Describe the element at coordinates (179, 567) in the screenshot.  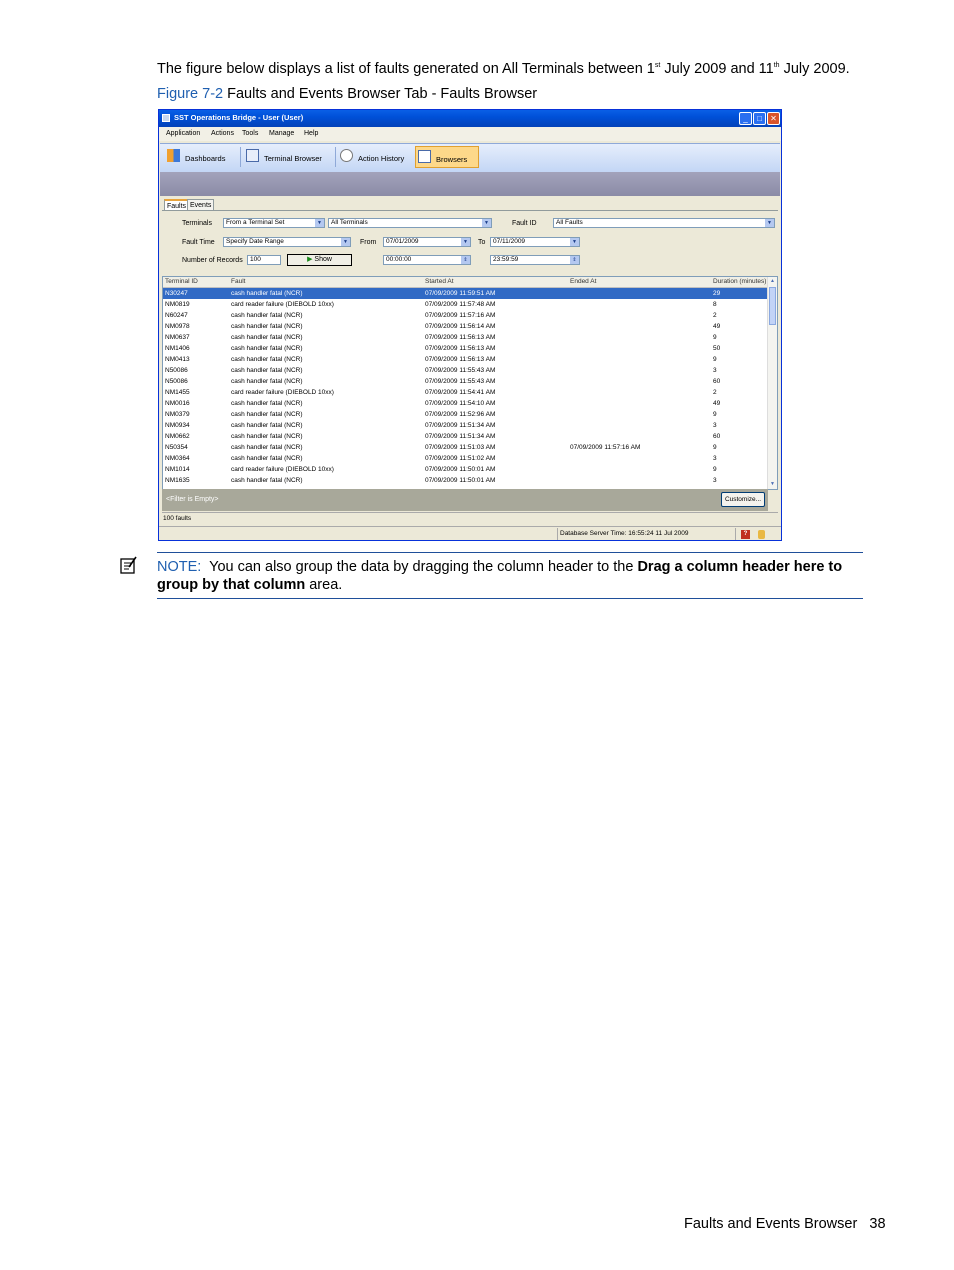
I see `note-label: NOTE:` at that location.